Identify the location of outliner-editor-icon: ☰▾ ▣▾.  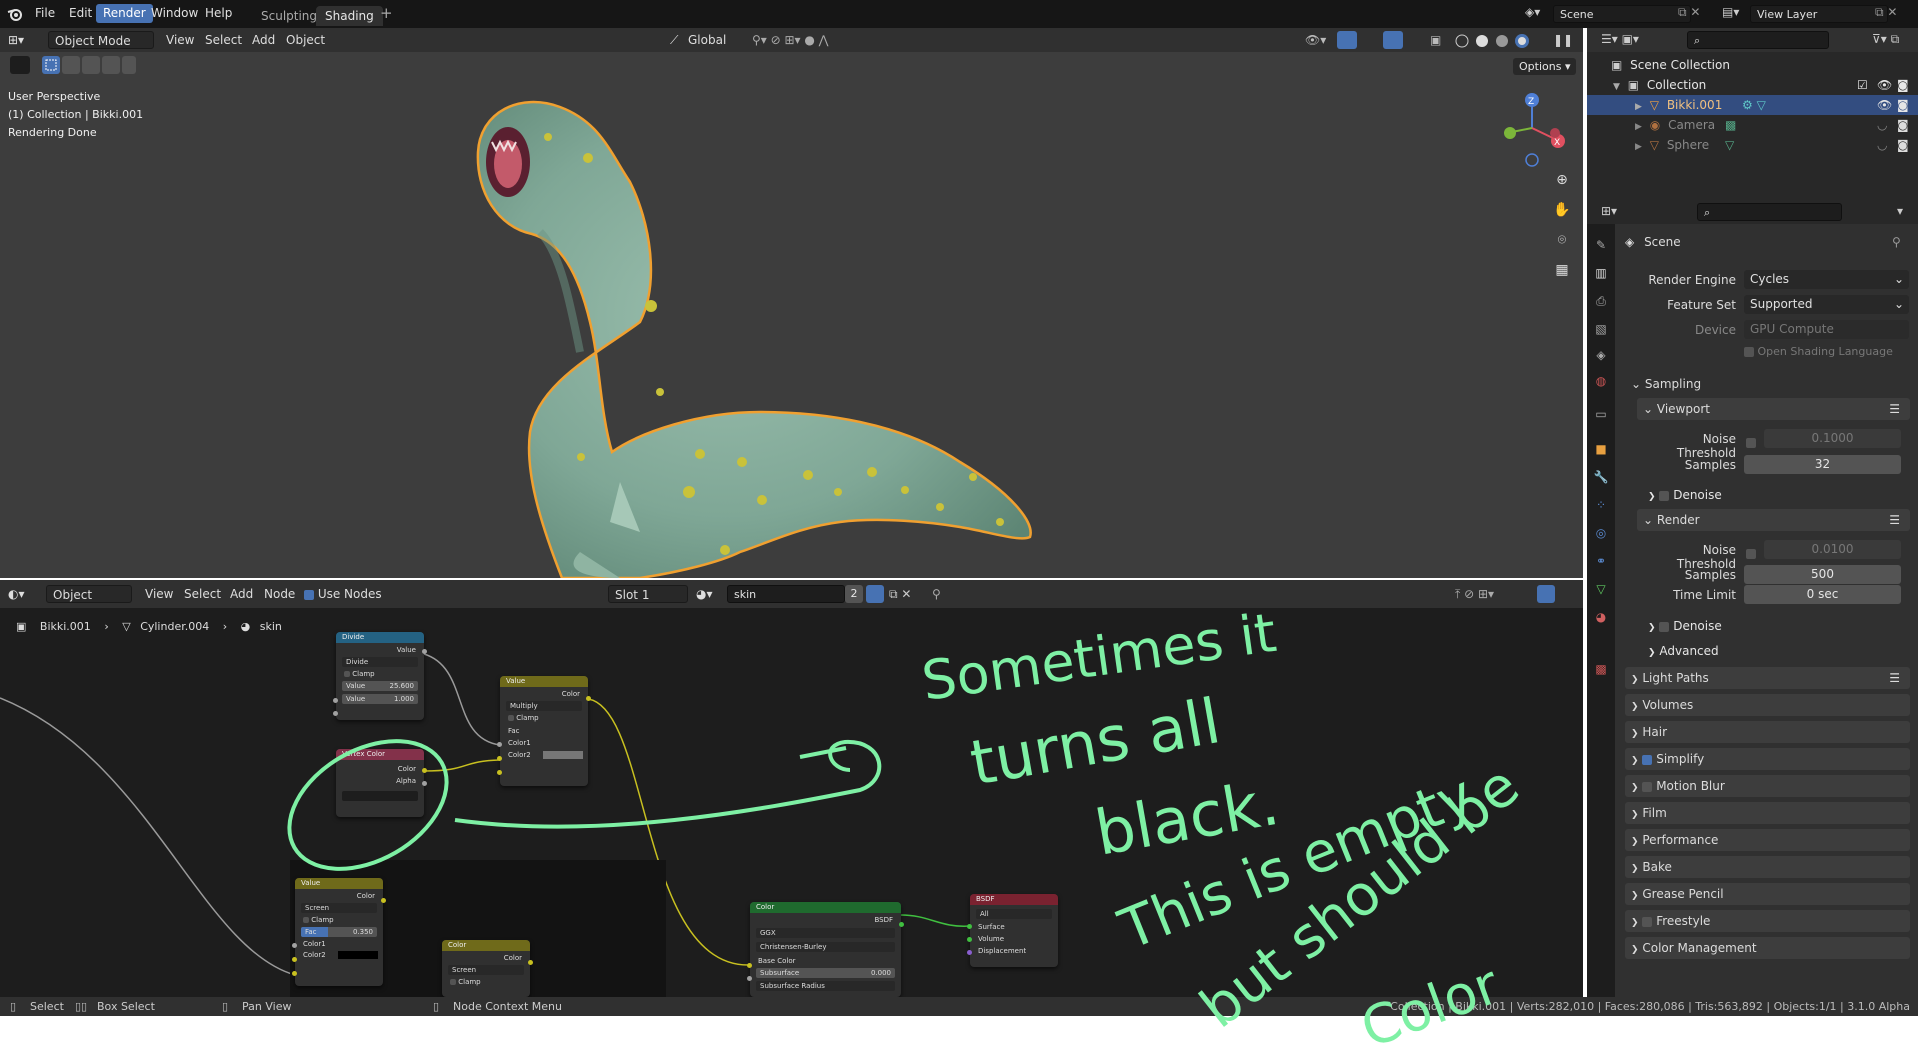
(1620, 39).